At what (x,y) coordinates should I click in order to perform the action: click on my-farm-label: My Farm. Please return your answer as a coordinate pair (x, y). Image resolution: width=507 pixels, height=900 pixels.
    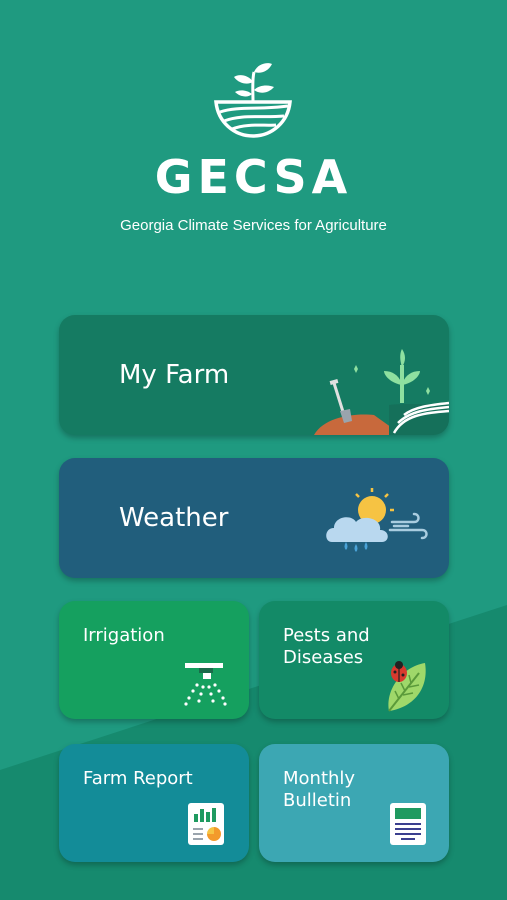
    Looking at the image, I should click on (174, 375).